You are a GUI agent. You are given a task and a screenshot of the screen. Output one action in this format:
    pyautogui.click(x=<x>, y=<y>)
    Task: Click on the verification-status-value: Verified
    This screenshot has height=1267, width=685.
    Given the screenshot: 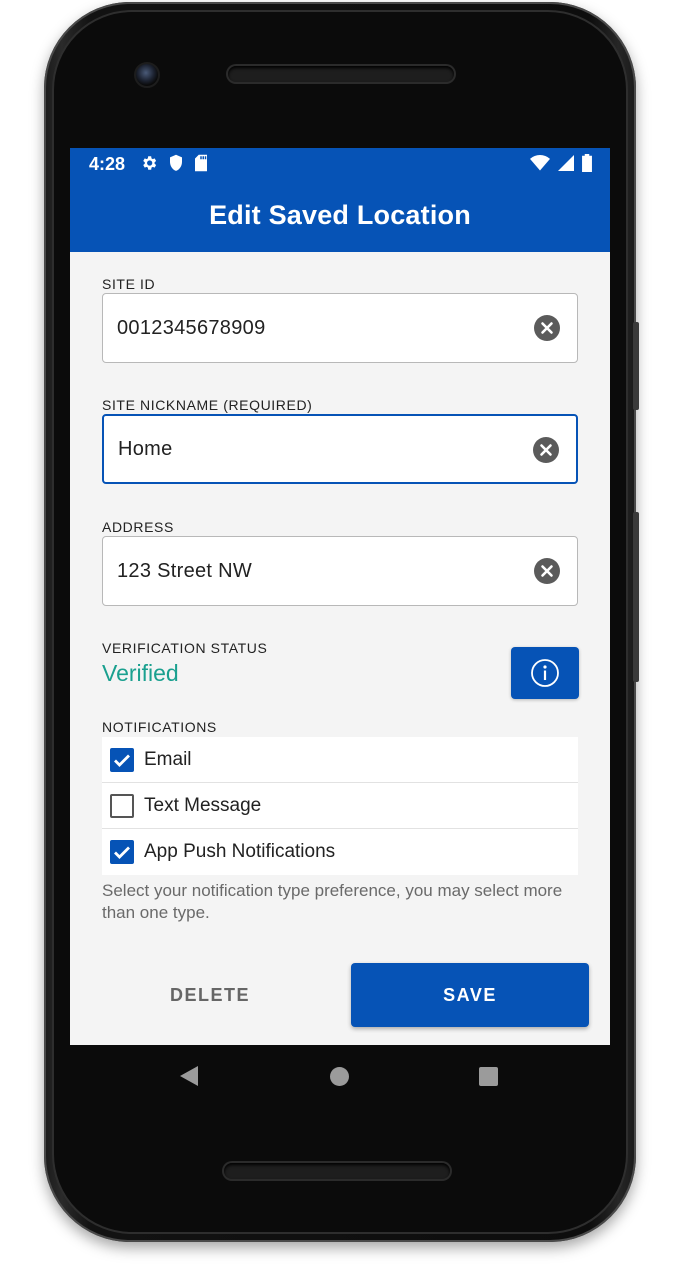 What is the action you would take?
    pyautogui.click(x=140, y=673)
    